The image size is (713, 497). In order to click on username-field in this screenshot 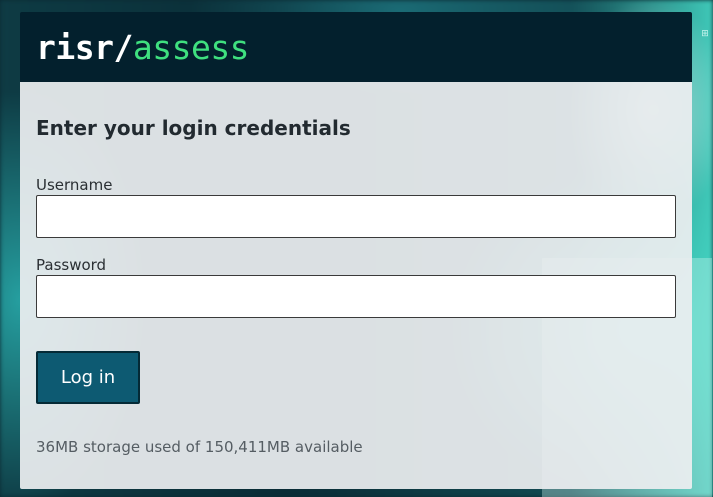, I will do `click(356, 216)`.